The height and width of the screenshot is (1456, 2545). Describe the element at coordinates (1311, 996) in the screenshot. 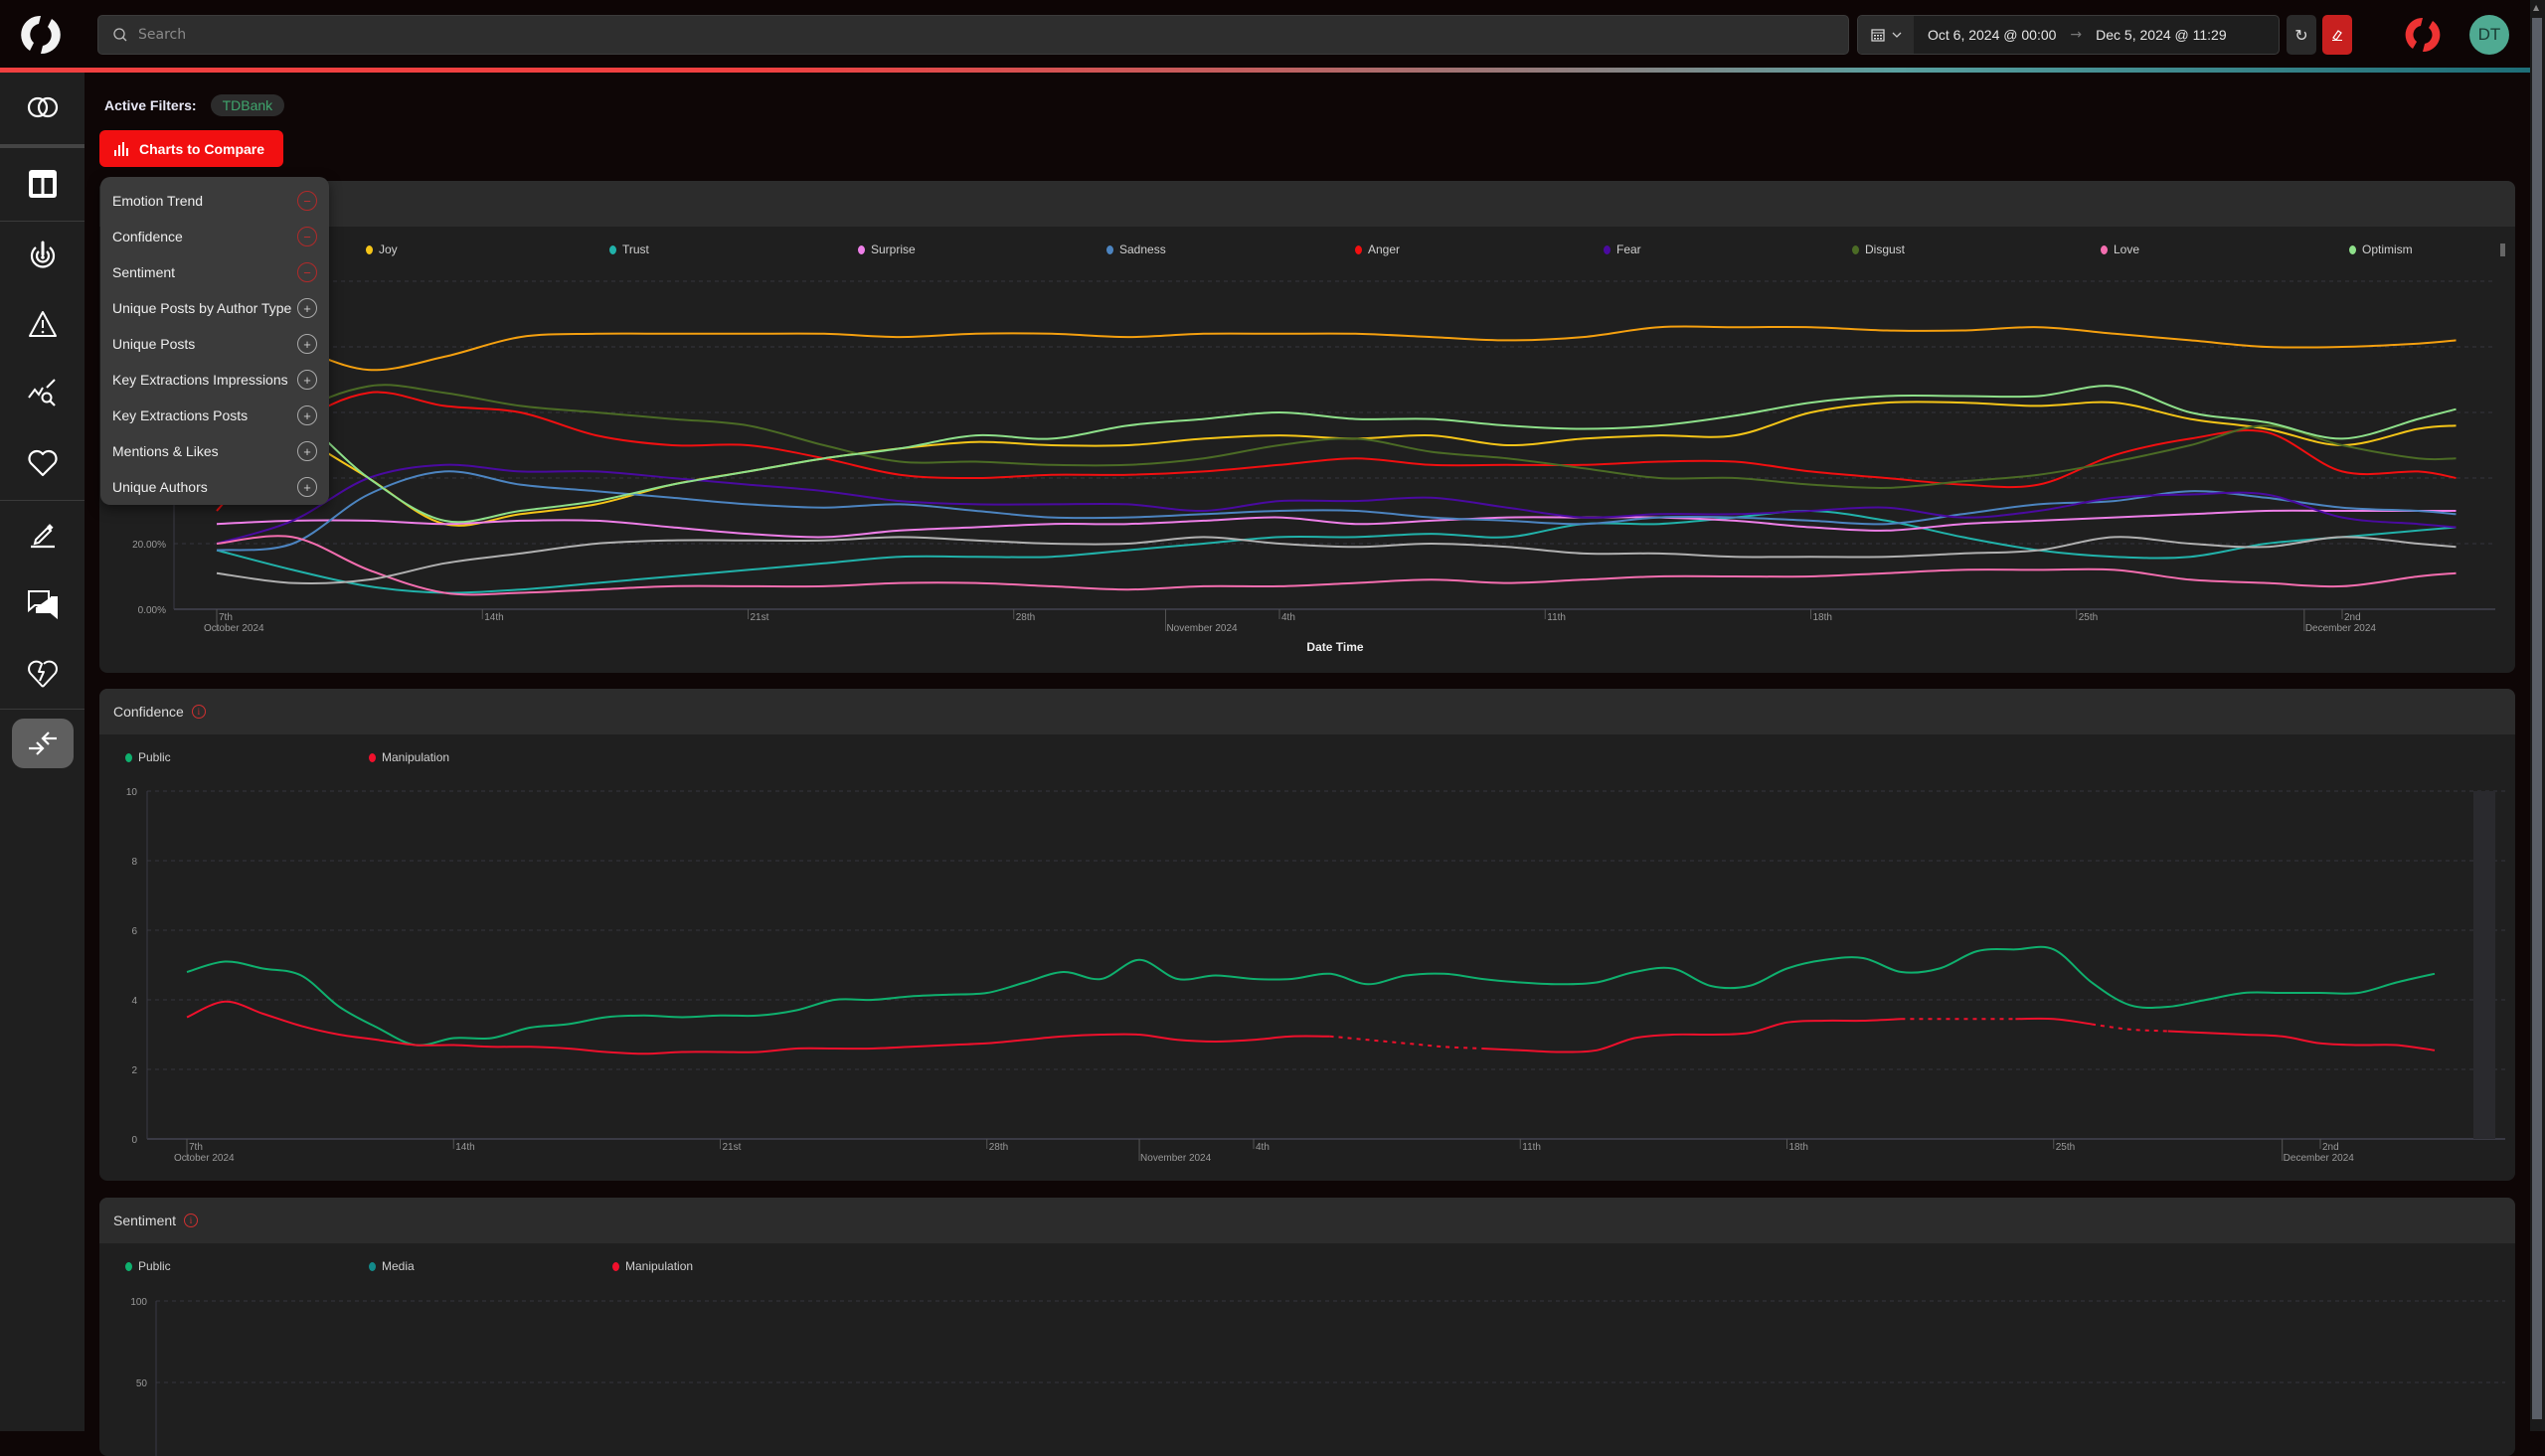

I see `series-line-public` at that location.